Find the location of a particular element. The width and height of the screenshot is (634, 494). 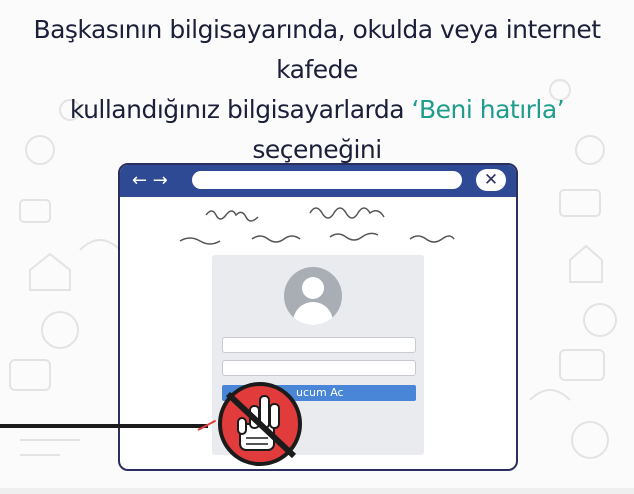

pointer-line is located at coordinates (104, 426).